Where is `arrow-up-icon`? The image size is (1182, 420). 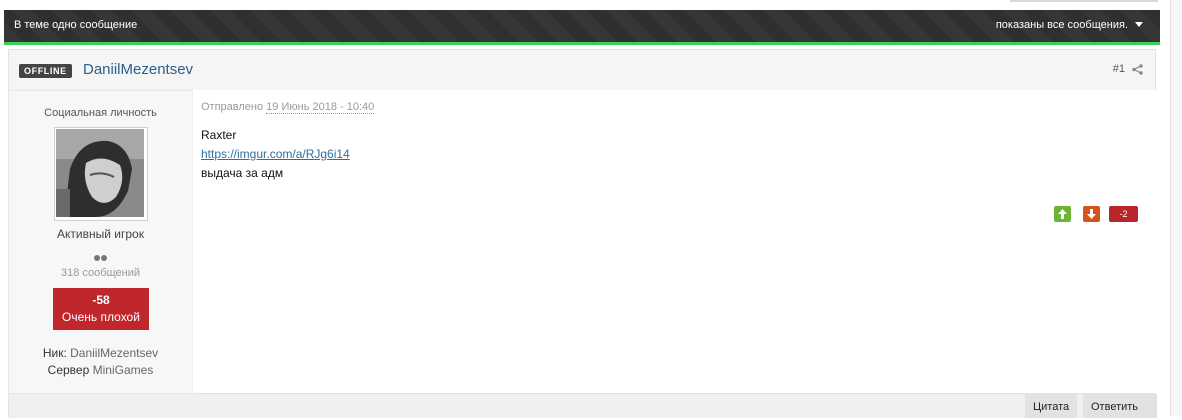
arrow-up-icon is located at coordinates (1062, 214).